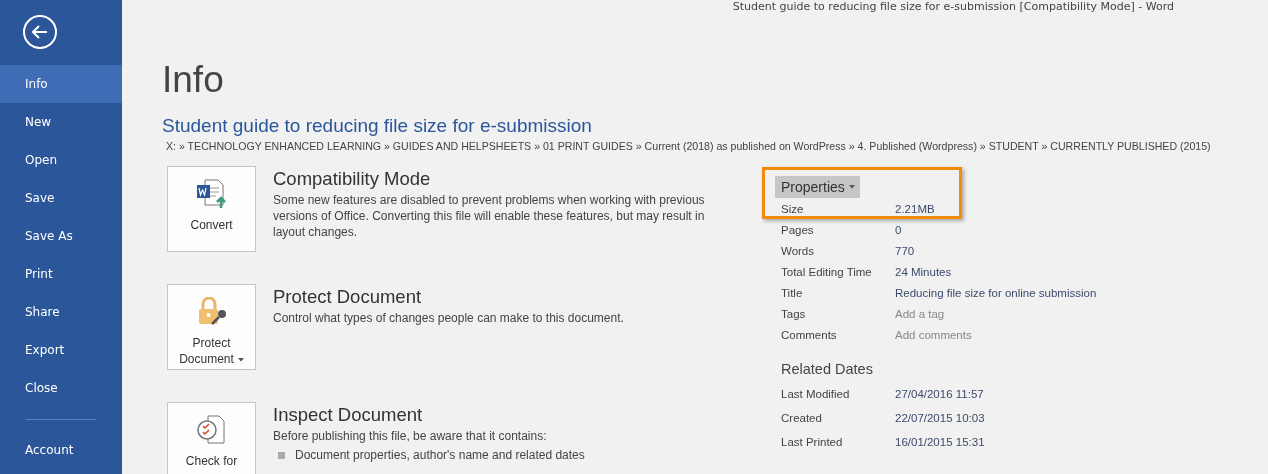  Describe the element at coordinates (352, 179) in the screenshot. I see `section-title: Compatibility Mode` at that location.